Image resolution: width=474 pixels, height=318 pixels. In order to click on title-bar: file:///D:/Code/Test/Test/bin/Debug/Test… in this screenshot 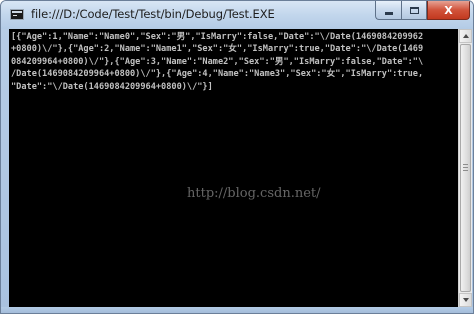, I will do `click(237, 15)`.